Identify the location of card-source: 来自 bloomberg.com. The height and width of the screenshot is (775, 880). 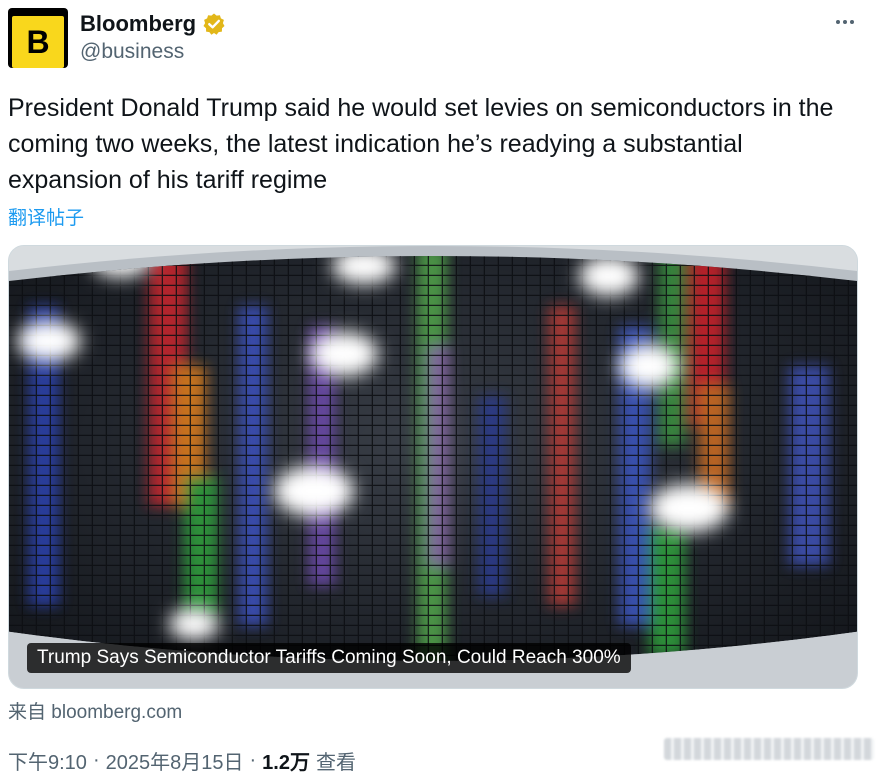
(95, 710).